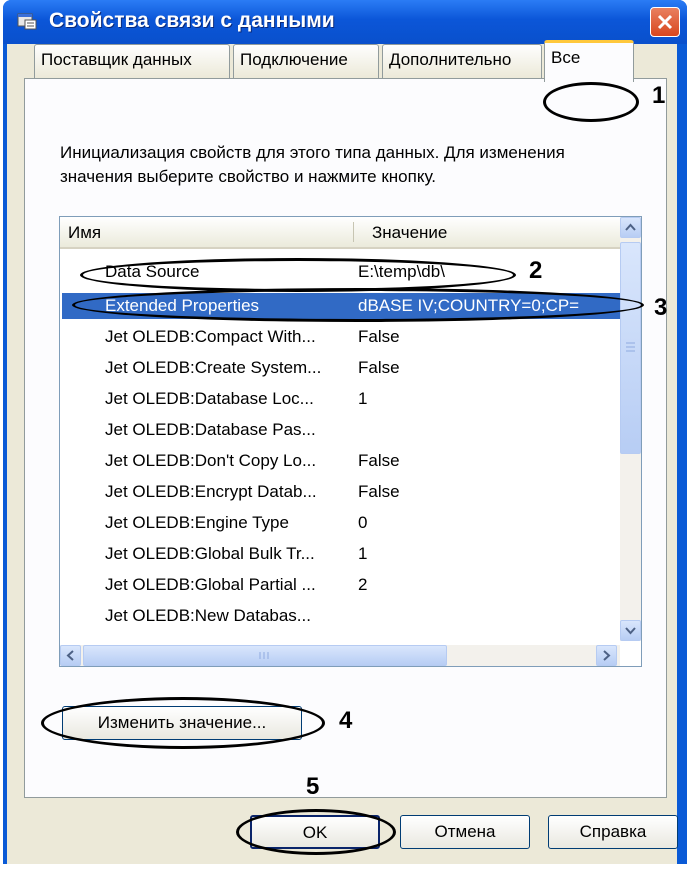 Image resolution: width=691 pixels, height=869 pixels. What do you see at coordinates (659, 95) in the screenshot?
I see `callout-number-1: 1` at bounding box center [659, 95].